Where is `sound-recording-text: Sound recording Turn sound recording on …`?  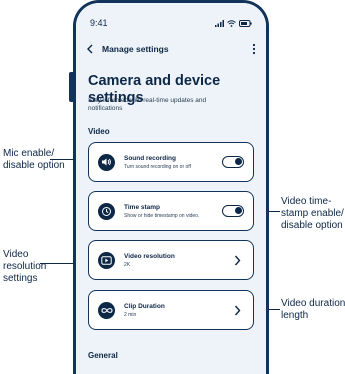
sound-recording-text: Sound recording Turn sound recording on … is located at coordinates (173, 162).